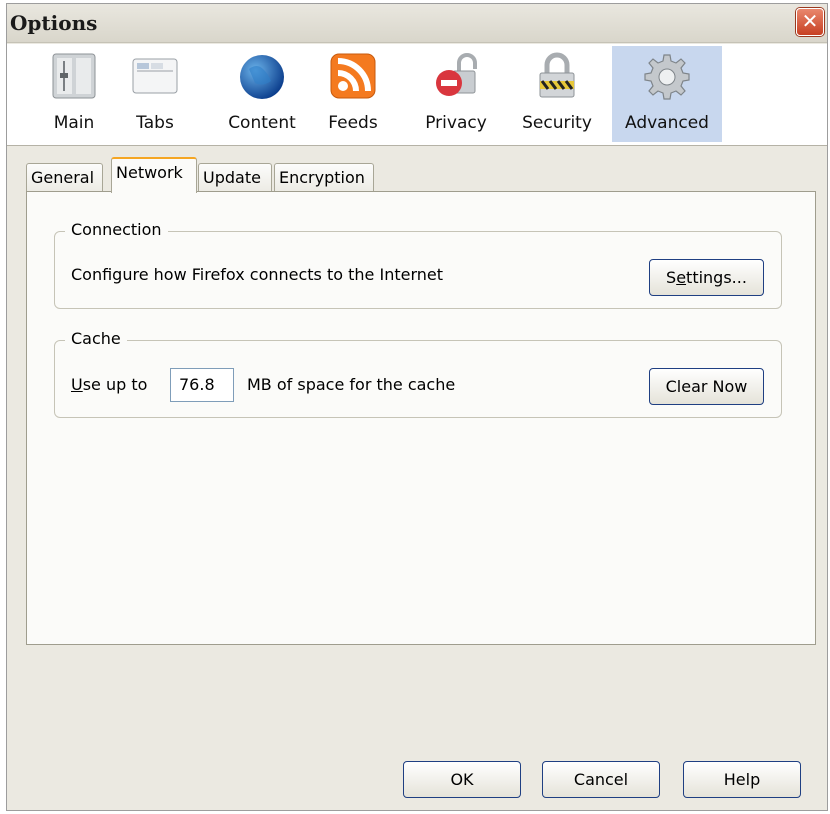 This screenshot has width=830, height=814. Describe the element at coordinates (202, 385) in the screenshot. I see `cache-size-input: 76.8` at that location.